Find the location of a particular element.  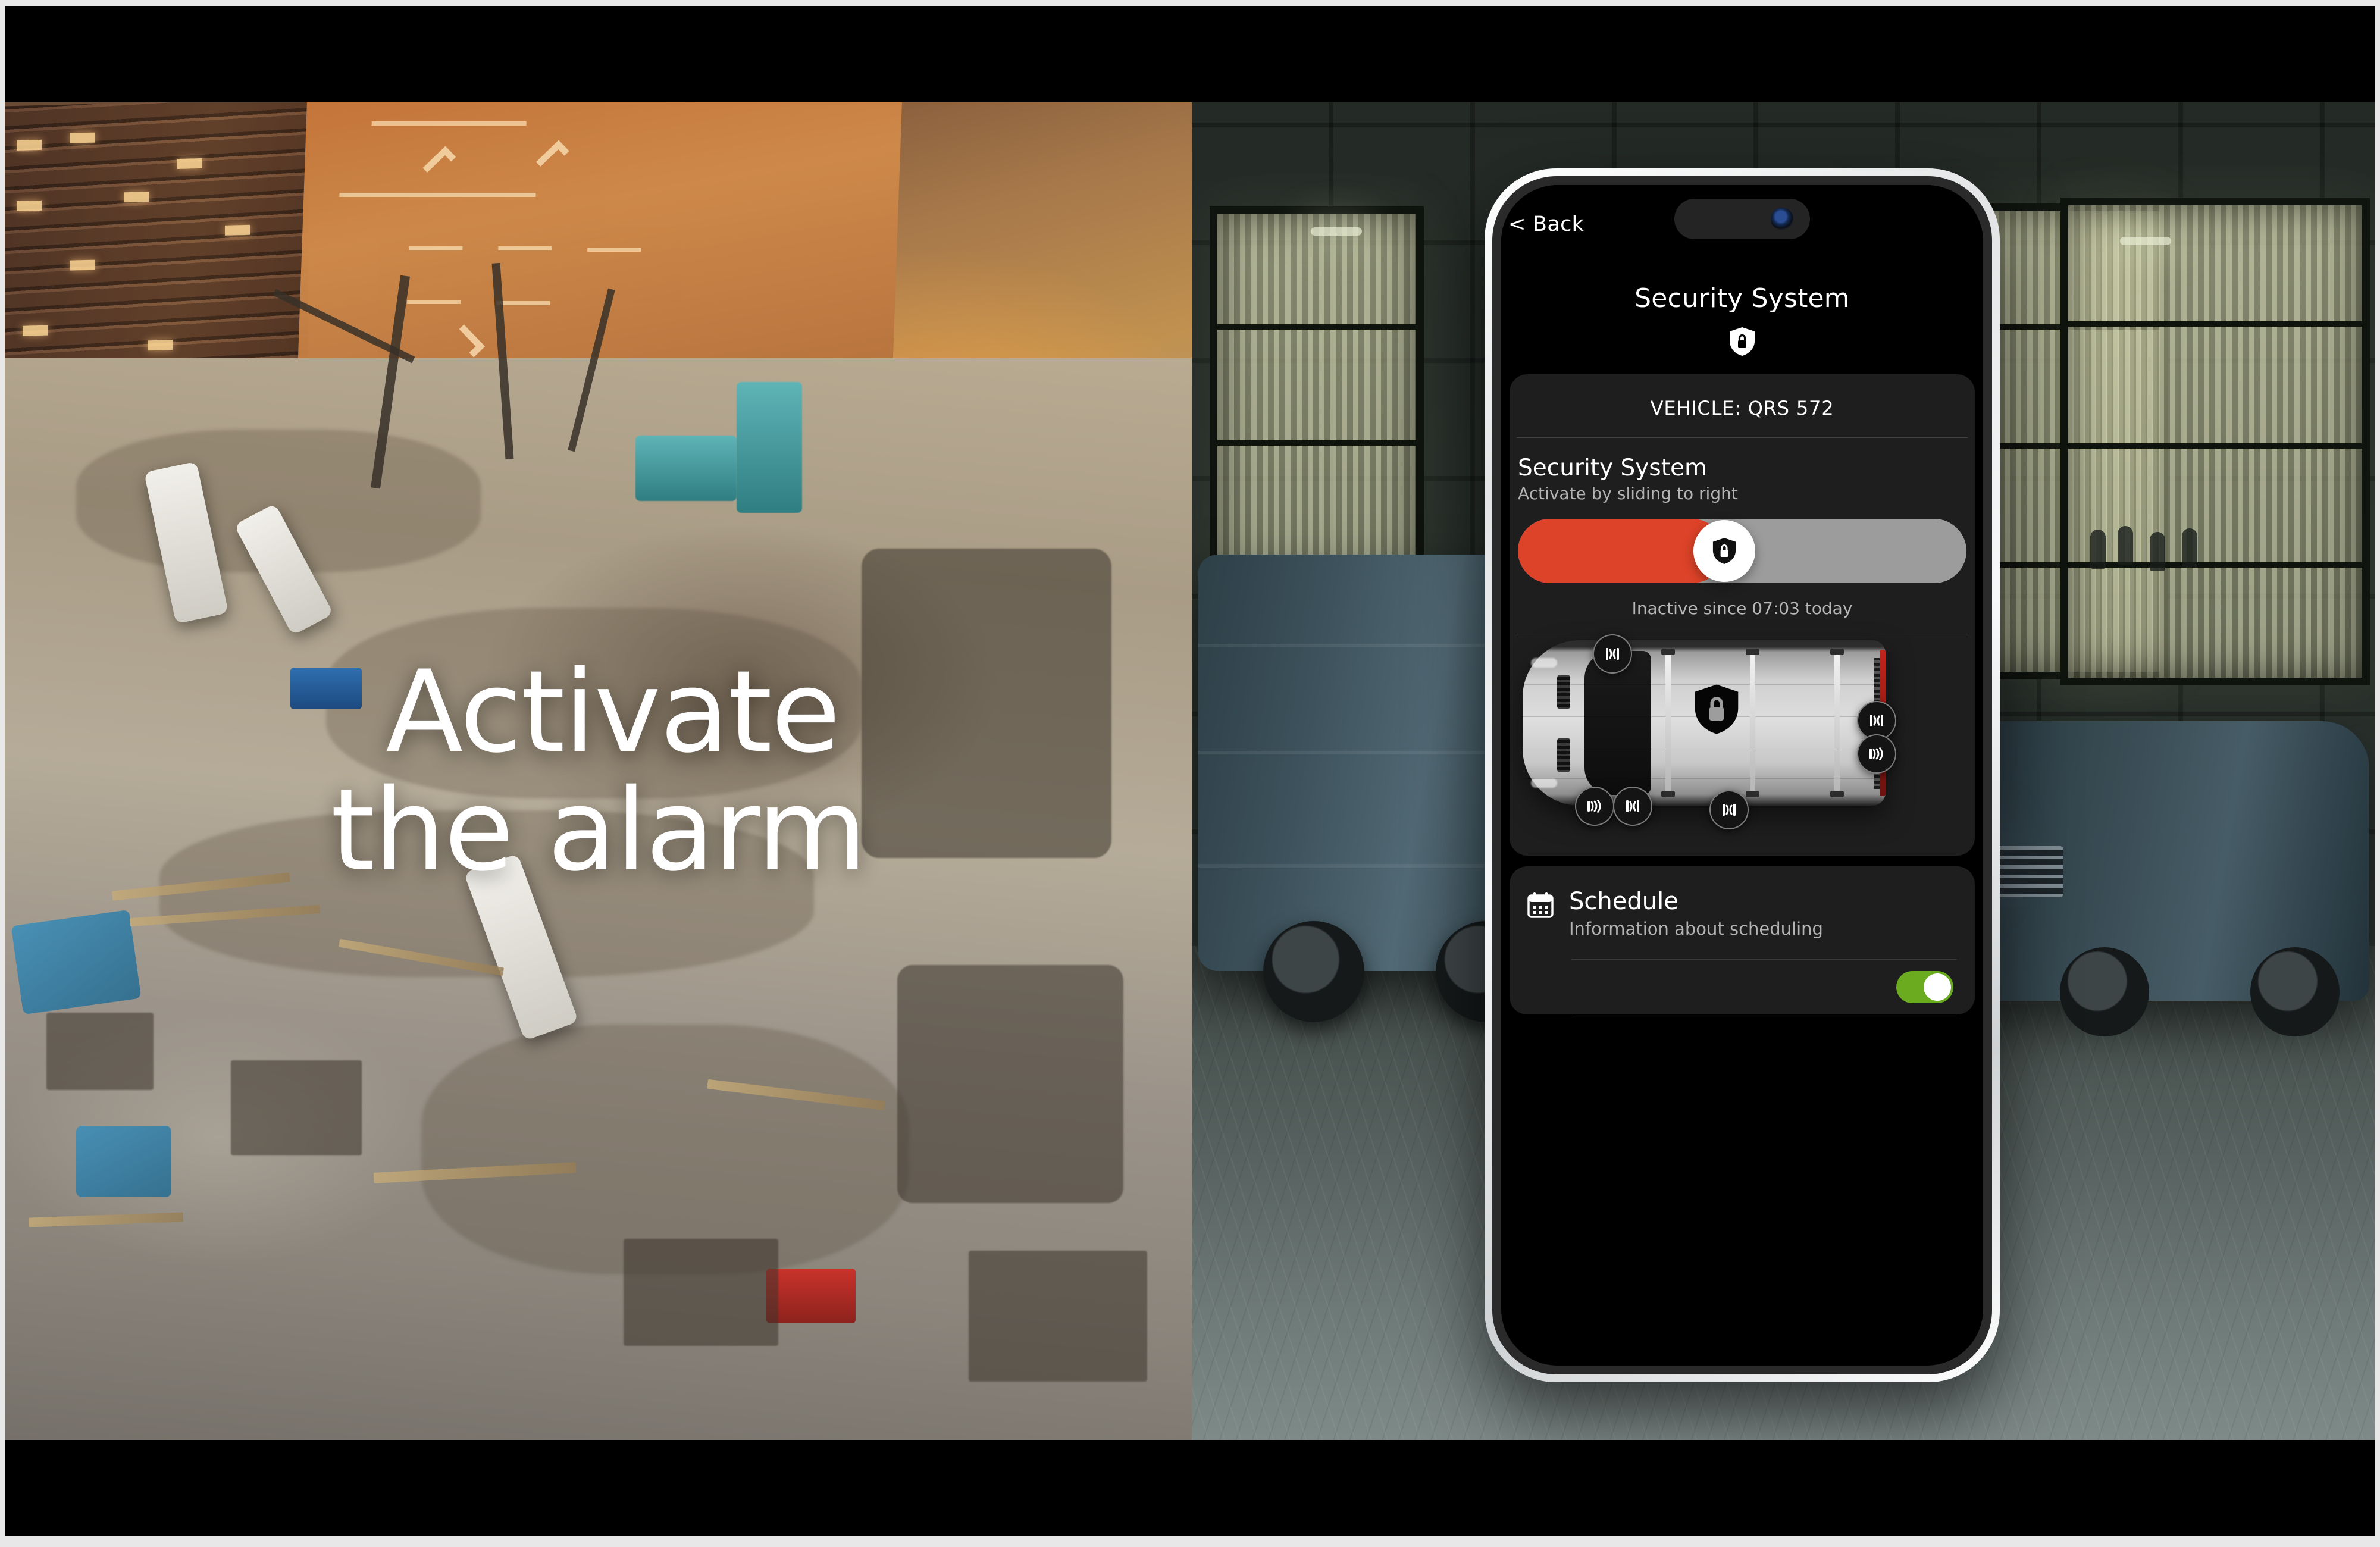

vehicle-sensor-diagram is located at coordinates (1742, 738).